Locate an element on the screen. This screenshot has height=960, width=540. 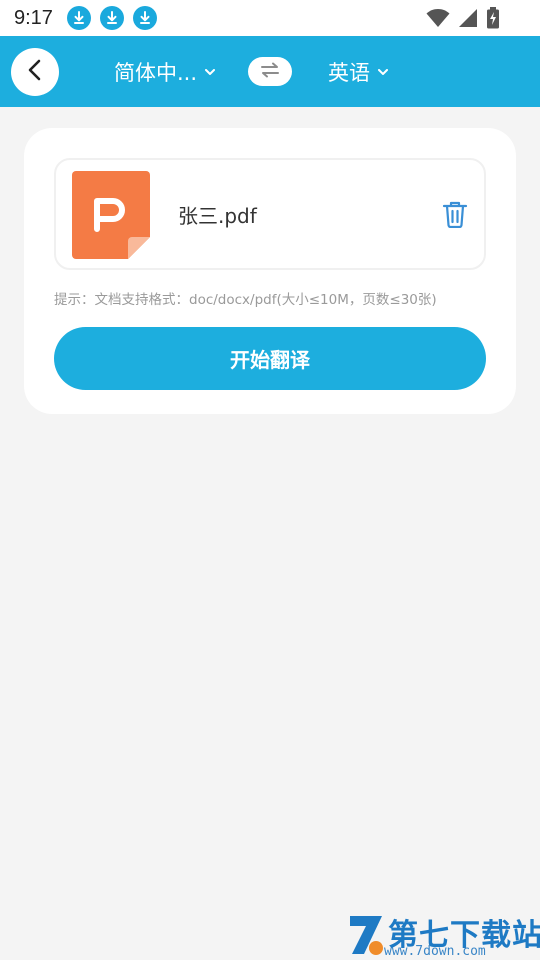
selected-file: 张三.pdf is located at coordinates (270, 214).